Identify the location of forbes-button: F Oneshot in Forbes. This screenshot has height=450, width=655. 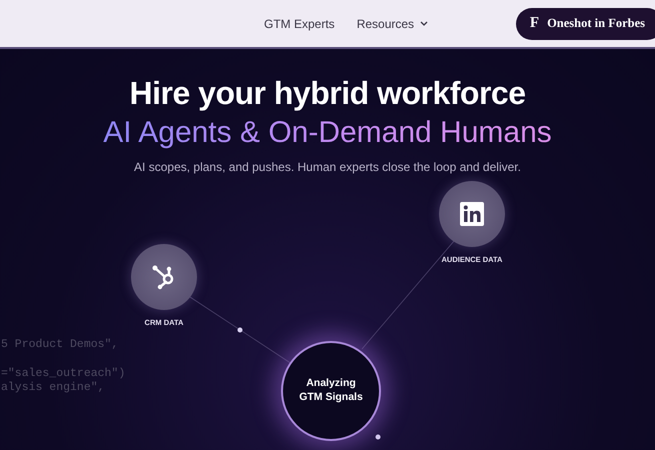
(585, 24).